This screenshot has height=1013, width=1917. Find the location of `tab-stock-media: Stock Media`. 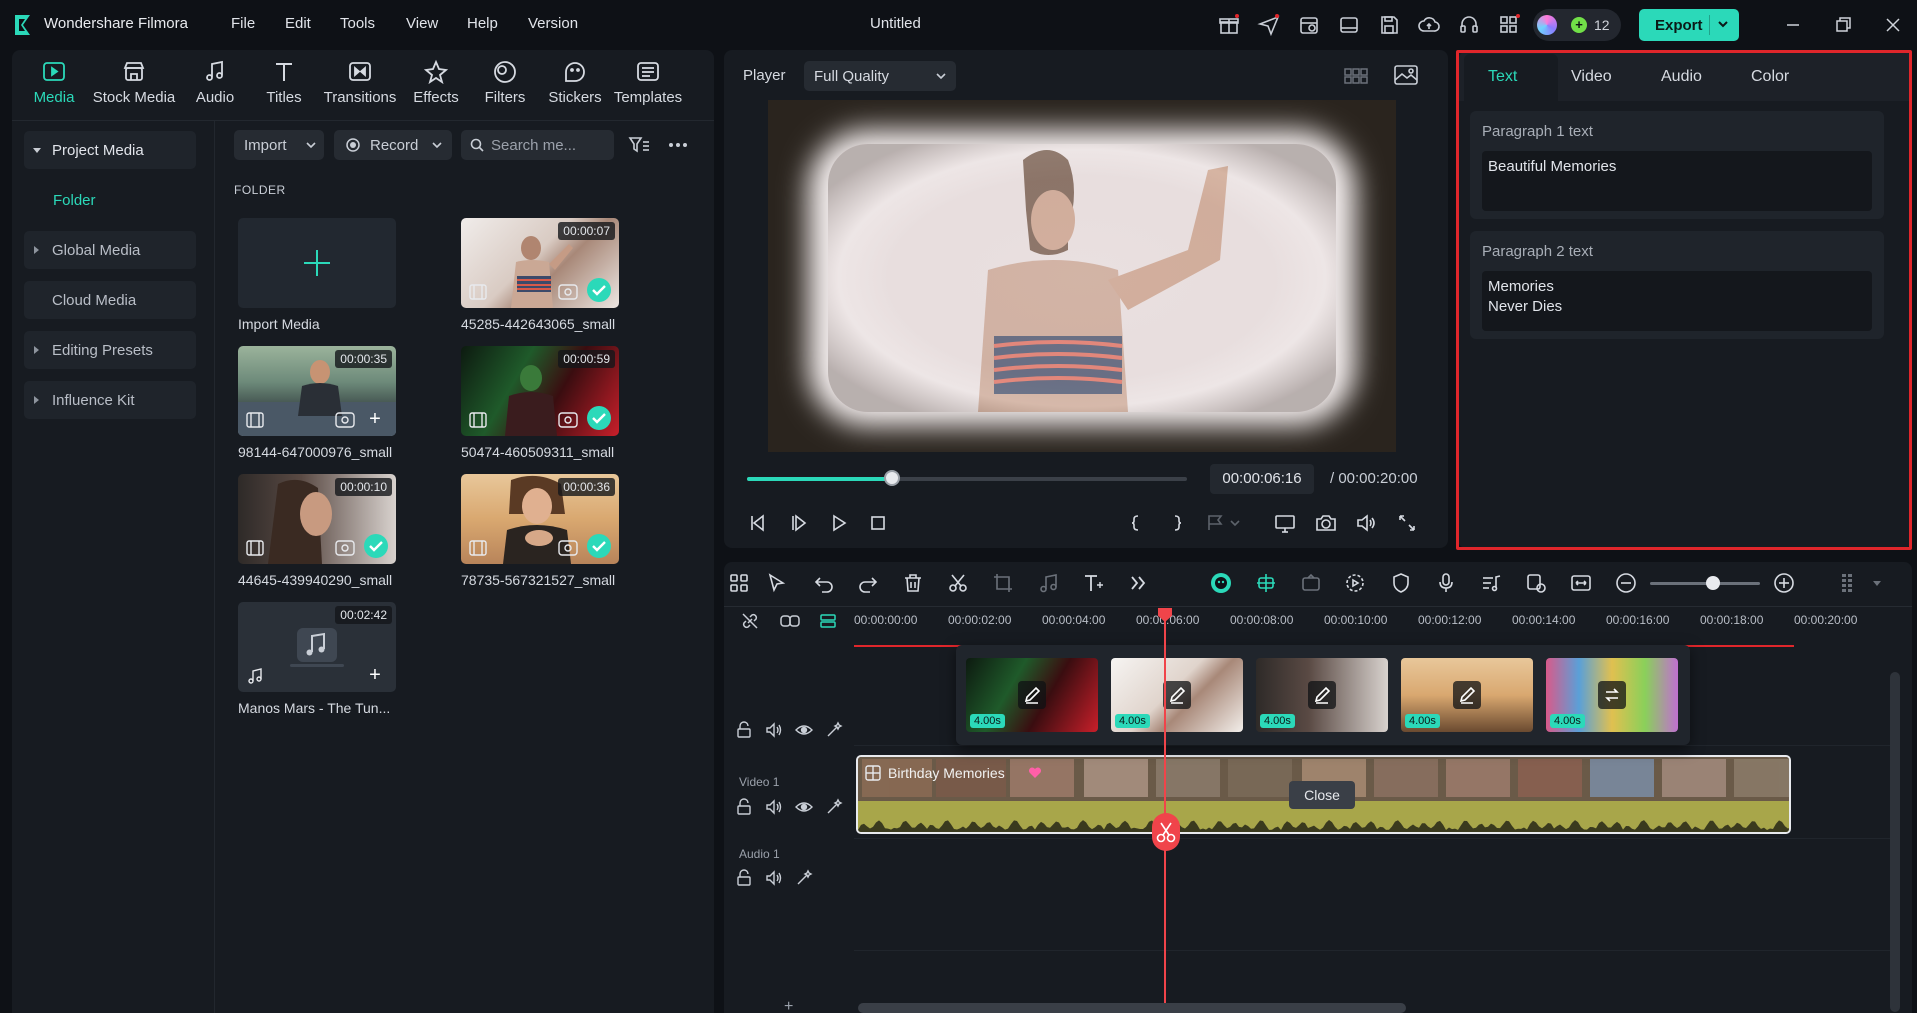

tab-stock-media: Stock Media is located at coordinates (134, 88).